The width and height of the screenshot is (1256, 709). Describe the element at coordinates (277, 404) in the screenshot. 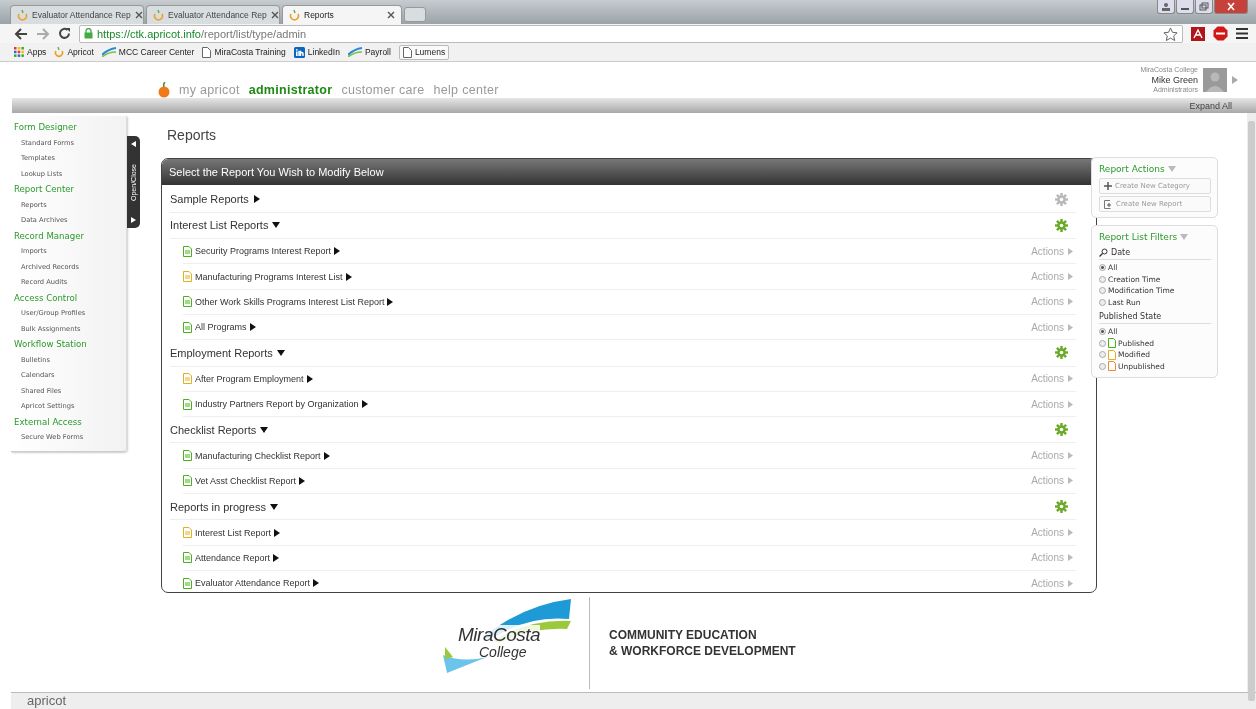

I see `report-link: Industry Partners Report by Organization` at that location.